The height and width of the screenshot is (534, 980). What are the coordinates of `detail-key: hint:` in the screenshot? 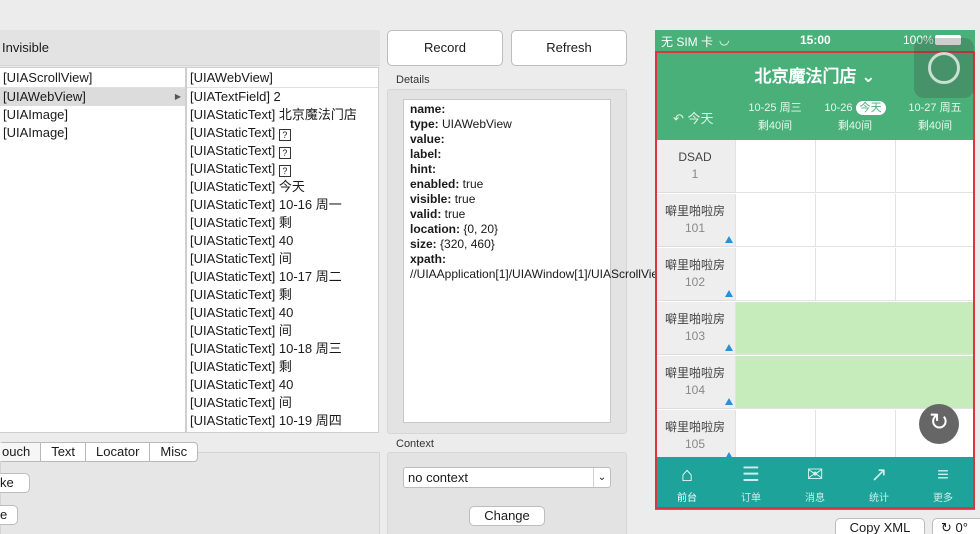 It's located at (423, 169).